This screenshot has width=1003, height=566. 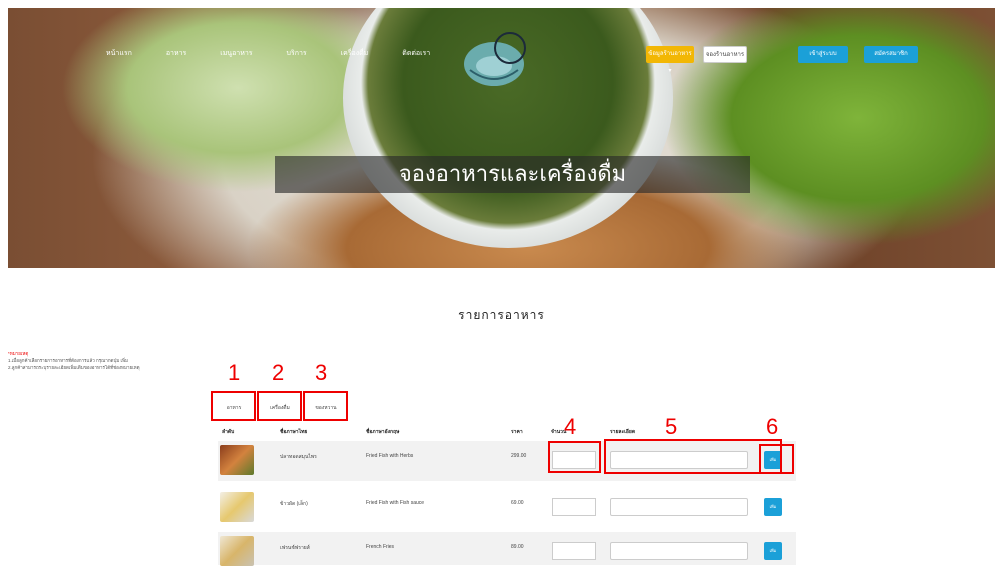 I want to click on row-english-name: Fried Fish with Herbs, so click(x=390, y=456).